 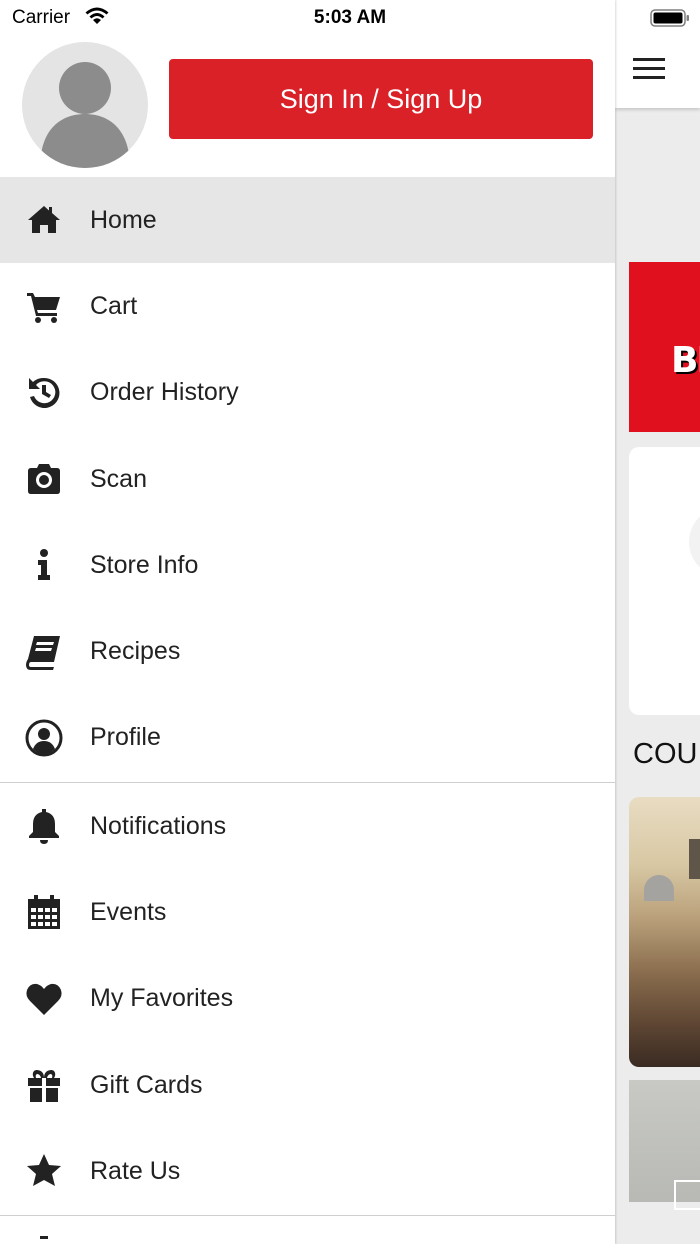 What do you see at coordinates (118, 478) in the screenshot?
I see `menu-label-scan: Scan` at bounding box center [118, 478].